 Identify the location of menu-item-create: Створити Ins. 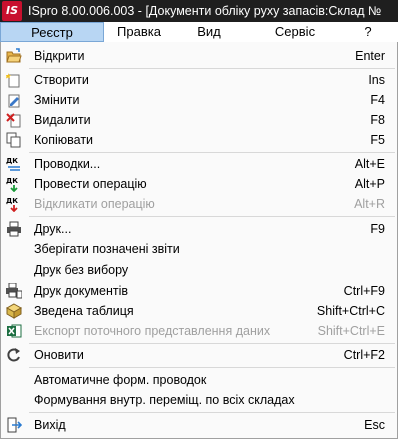
(199, 80).